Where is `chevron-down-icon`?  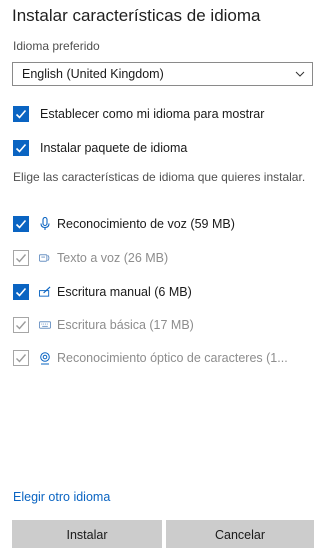 chevron-down-icon is located at coordinates (300, 74).